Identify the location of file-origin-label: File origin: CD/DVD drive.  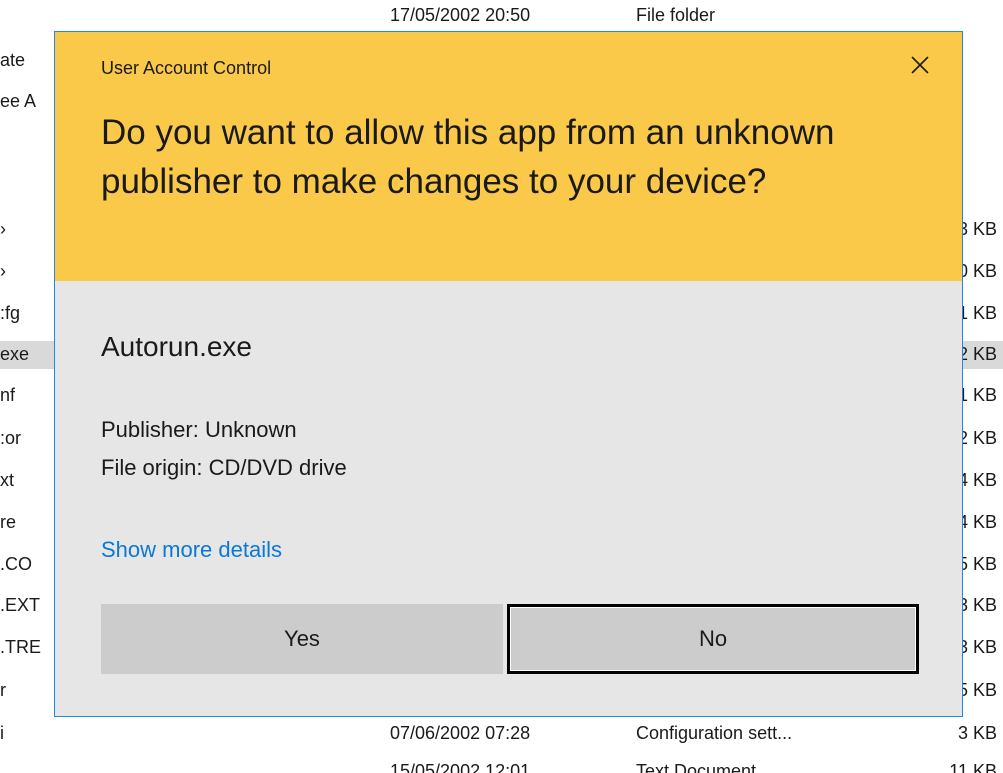
(224, 467).